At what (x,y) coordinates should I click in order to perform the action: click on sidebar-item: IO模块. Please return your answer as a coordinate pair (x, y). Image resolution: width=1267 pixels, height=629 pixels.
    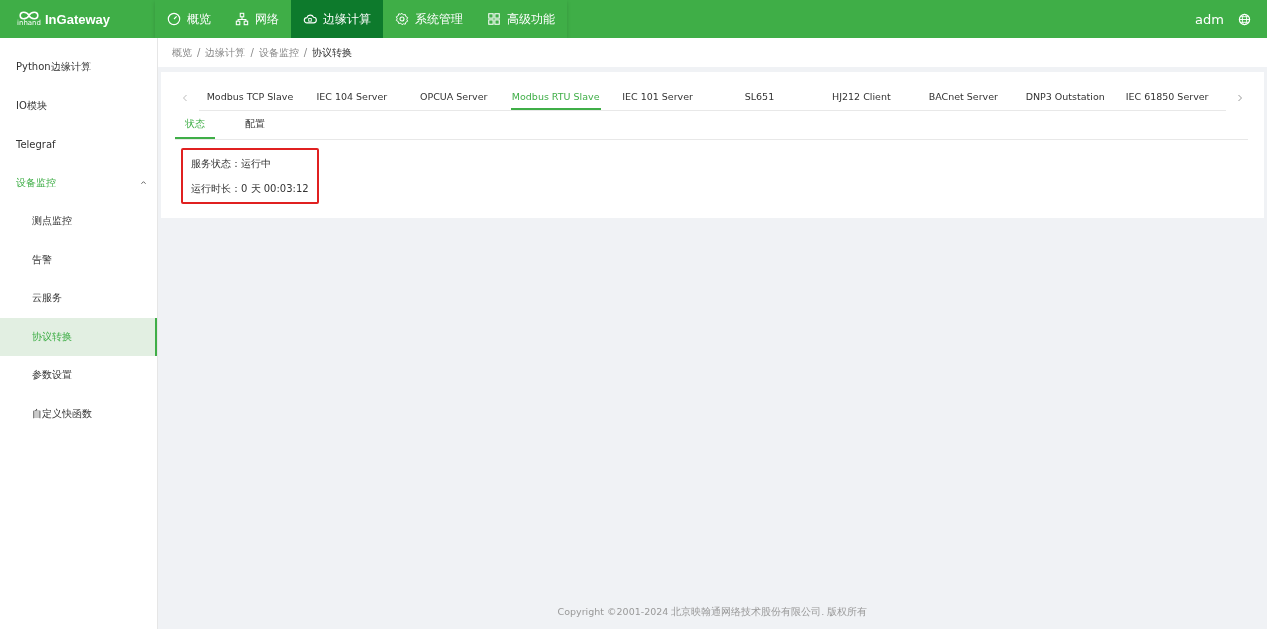
    Looking at the image, I should click on (78, 105).